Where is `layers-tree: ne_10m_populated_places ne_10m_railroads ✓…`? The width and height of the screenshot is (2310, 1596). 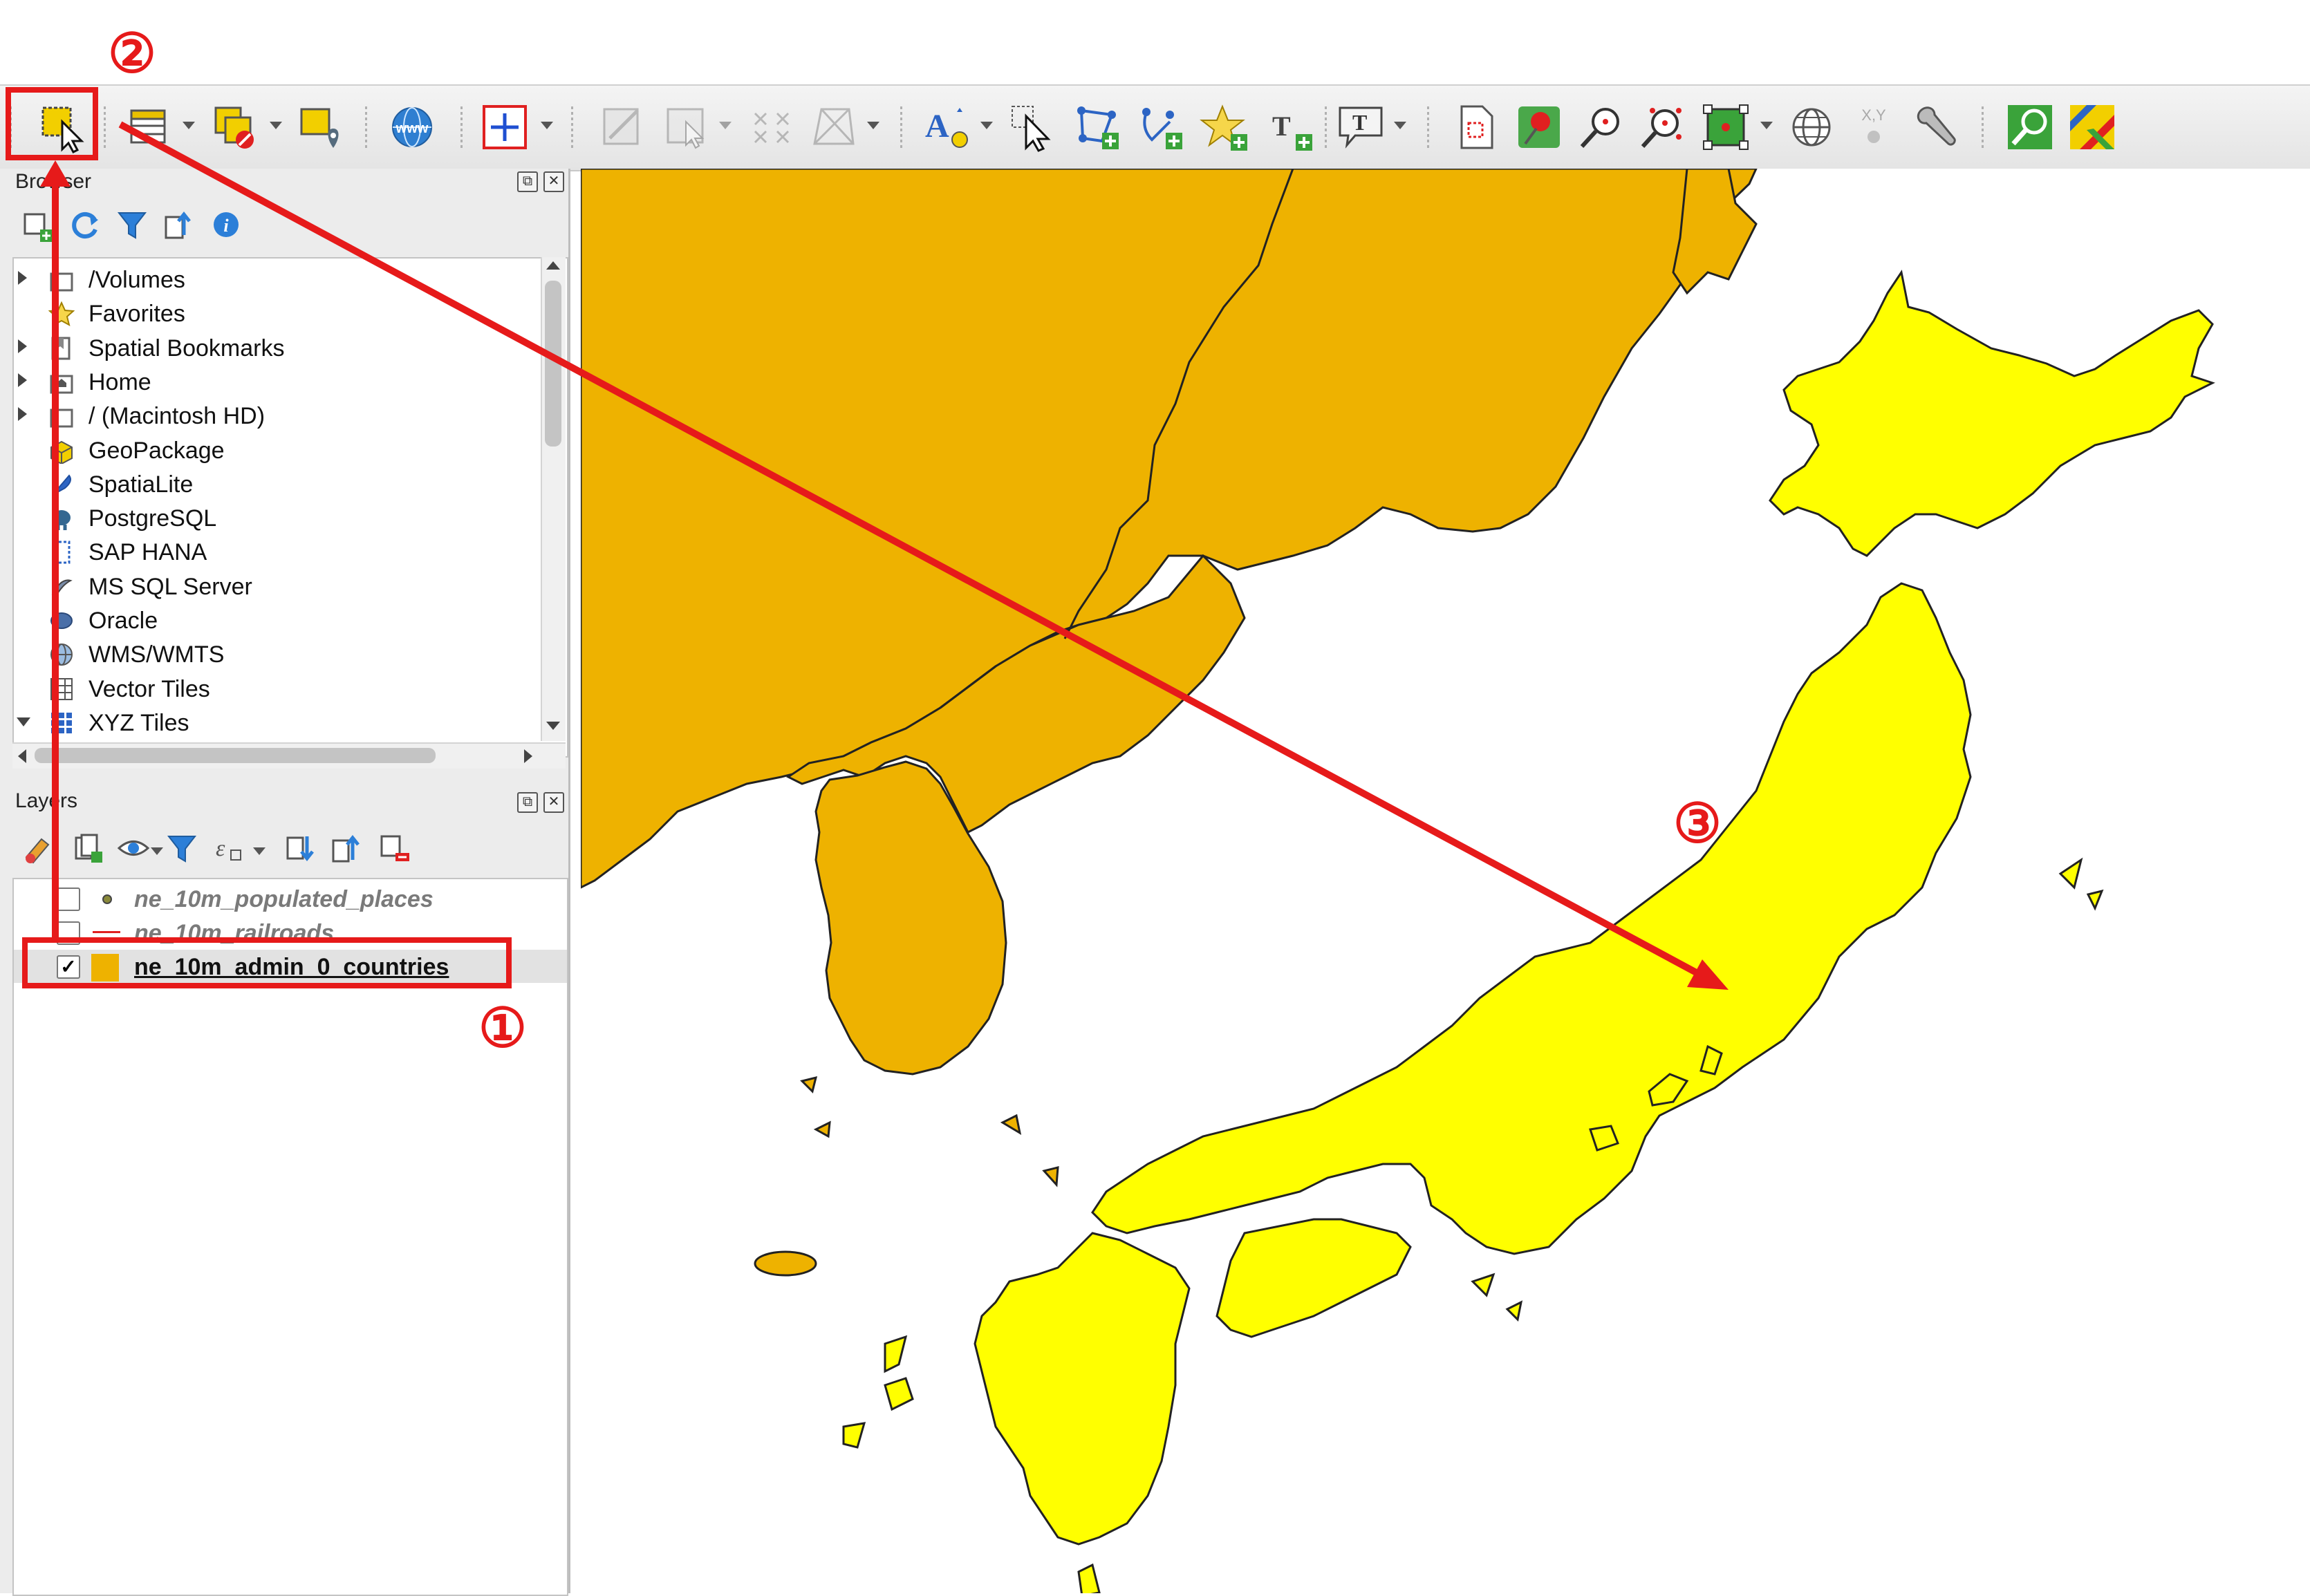
layers-tree: ne_10m_populated_places ne_10m_railroads ✓… is located at coordinates (290, 1237).